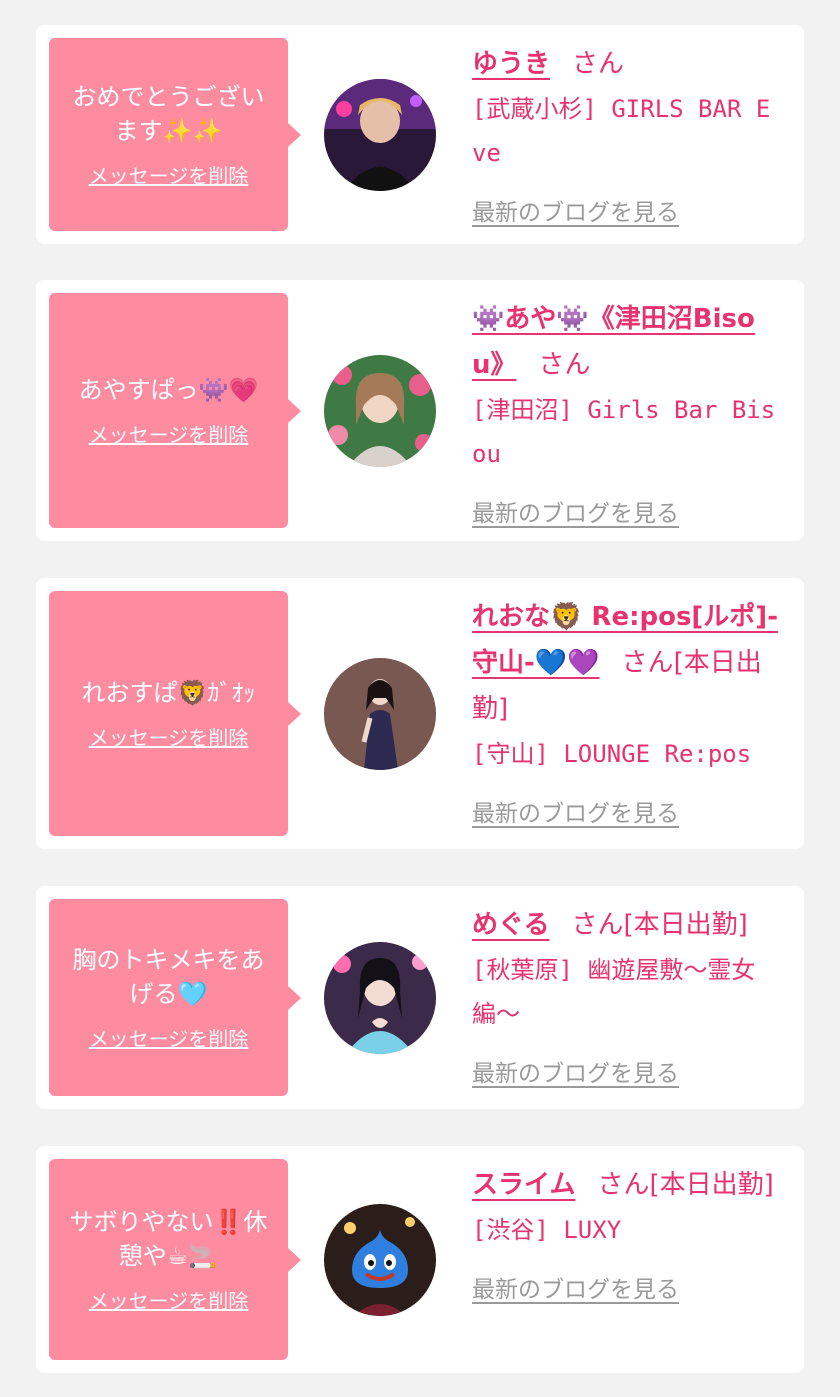 This screenshot has width=840, height=1397. Describe the element at coordinates (628, 1233) in the screenshot. I see `cast-info: スライム さん[本日出勤] [渋谷] LUXY 最新のブログを見る` at that location.